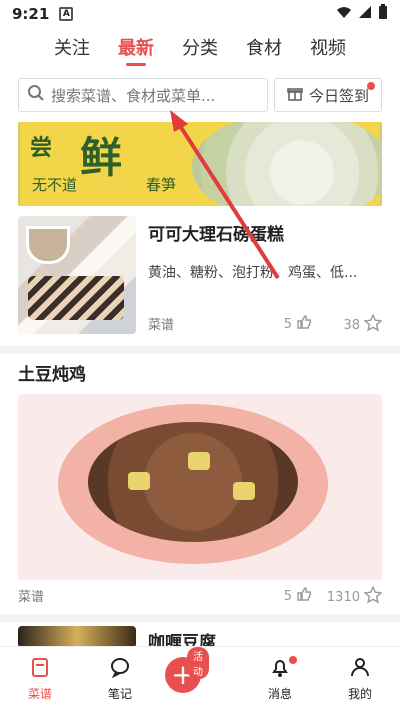 Image resolution: width=400 pixels, height=710 pixels. What do you see at coordinates (264, 47) in the screenshot?
I see `tab-ingredients: 食材` at bounding box center [264, 47].